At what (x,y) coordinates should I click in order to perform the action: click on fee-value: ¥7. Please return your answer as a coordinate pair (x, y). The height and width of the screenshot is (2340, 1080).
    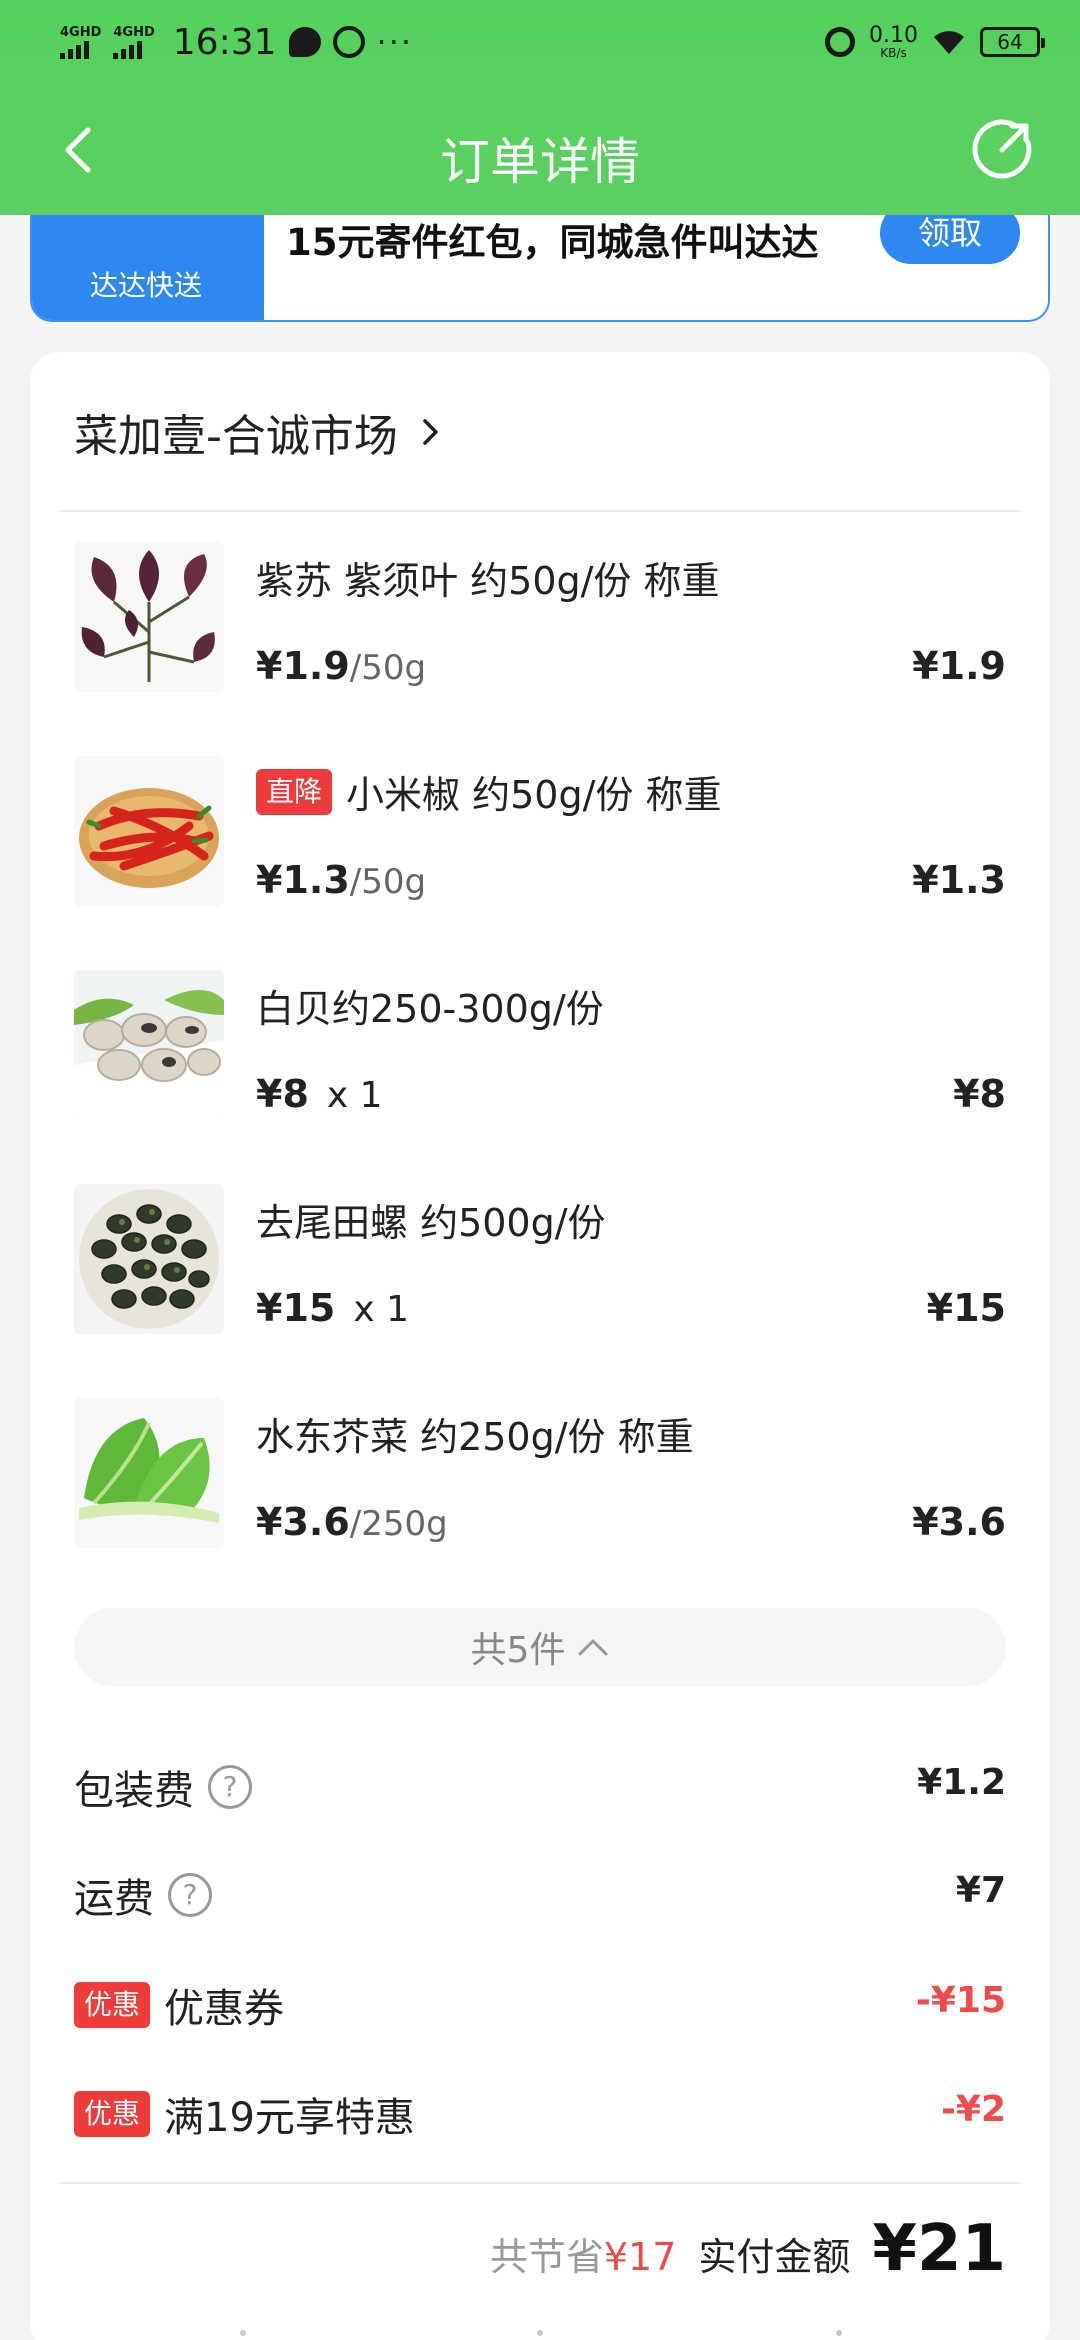
    Looking at the image, I should click on (980, 1890).